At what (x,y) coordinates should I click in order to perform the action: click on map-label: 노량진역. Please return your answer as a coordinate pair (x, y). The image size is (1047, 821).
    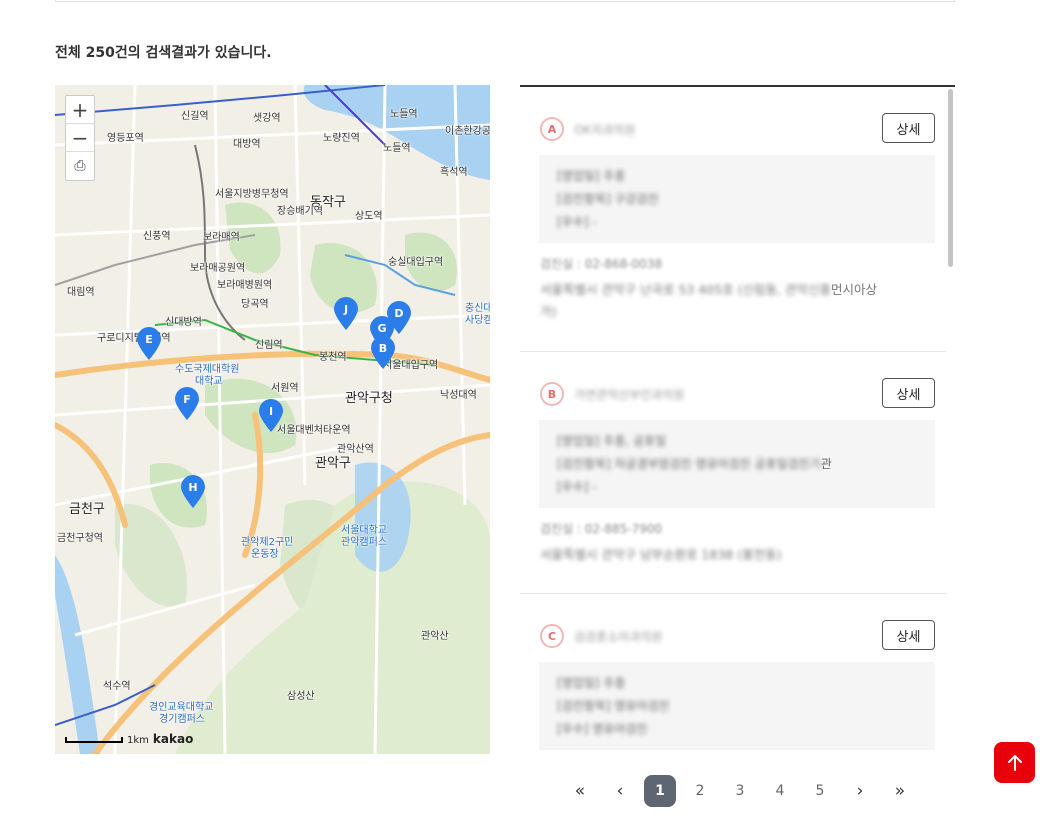
    Looking at the image, I should click on (341, 138).